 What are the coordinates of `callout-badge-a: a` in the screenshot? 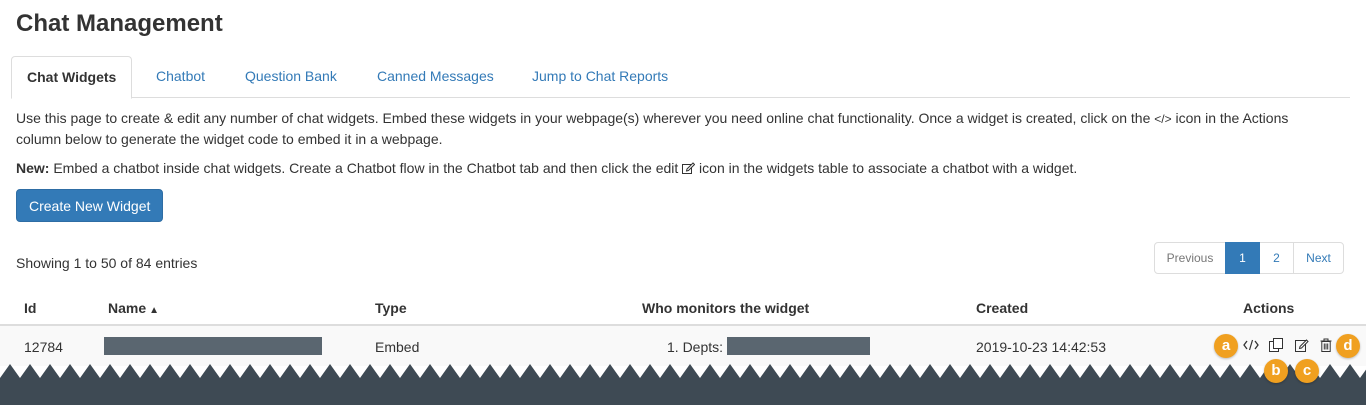 It's located at (1226, 346).